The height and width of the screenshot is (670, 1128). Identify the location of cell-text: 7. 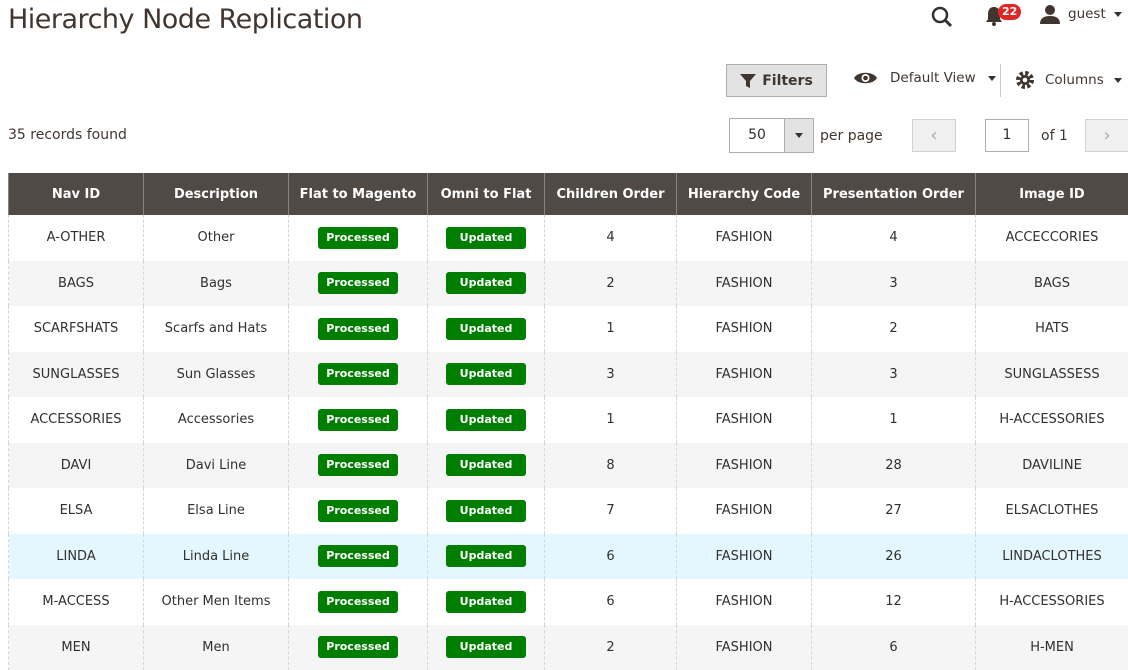
(610, 510).